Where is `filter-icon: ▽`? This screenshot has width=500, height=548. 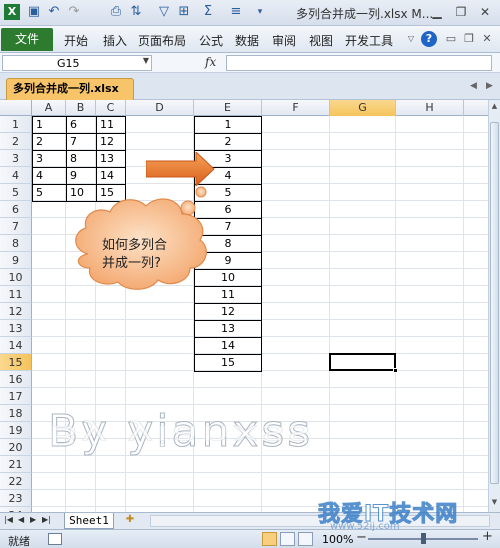 filter-icon: ▽ is located at coordinates (164, 12).